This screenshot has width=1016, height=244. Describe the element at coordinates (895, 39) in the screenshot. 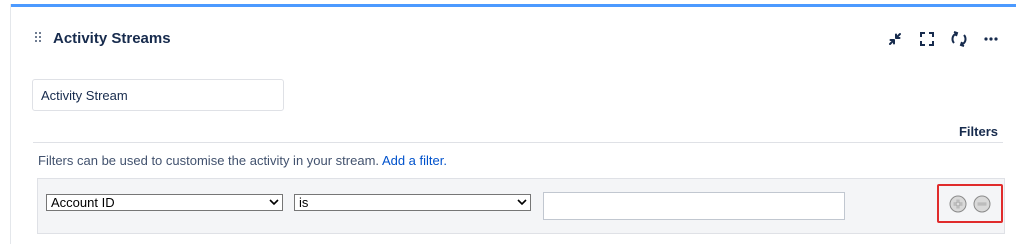

I see `collapse-icon` at that location.